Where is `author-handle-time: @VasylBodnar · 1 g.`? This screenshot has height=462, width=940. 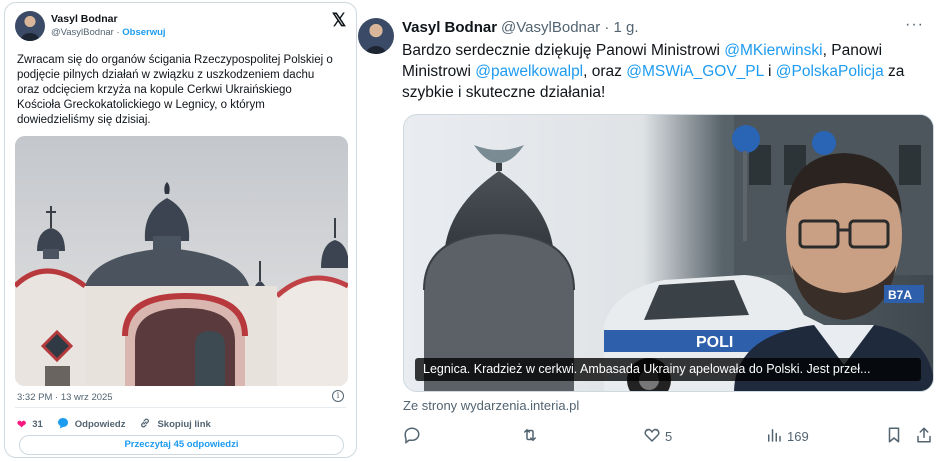 author-handle-time: @VasylBodnar · 1 g. is located at coordinates (570, 27).